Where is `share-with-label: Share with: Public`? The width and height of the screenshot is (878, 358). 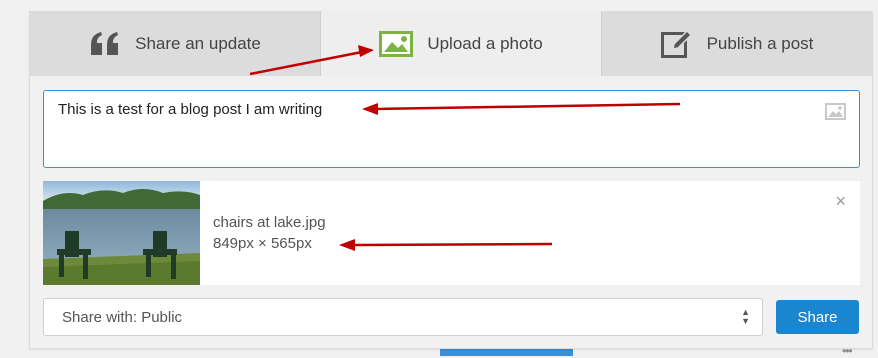 share-with-label: Share with: Public is located at coordinates (122, 317).